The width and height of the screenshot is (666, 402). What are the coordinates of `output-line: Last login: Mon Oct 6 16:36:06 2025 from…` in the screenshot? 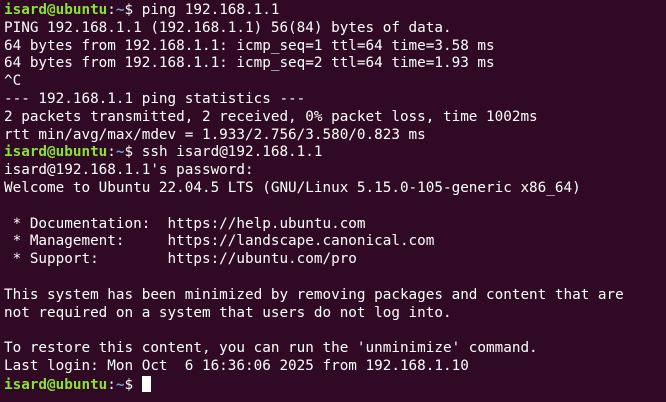 It's located at (236, 365).